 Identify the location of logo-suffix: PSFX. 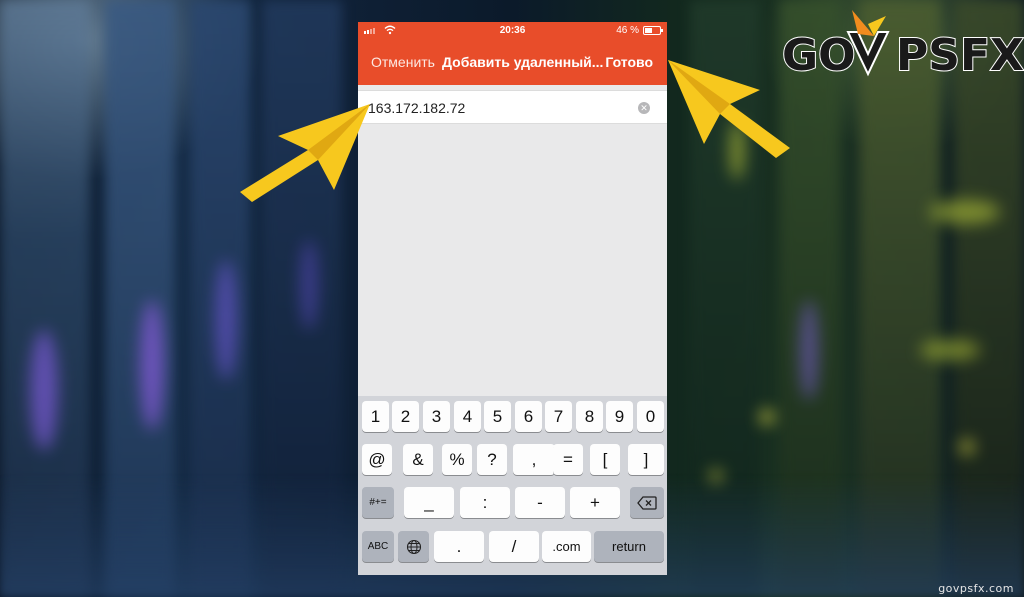
(959, 55).